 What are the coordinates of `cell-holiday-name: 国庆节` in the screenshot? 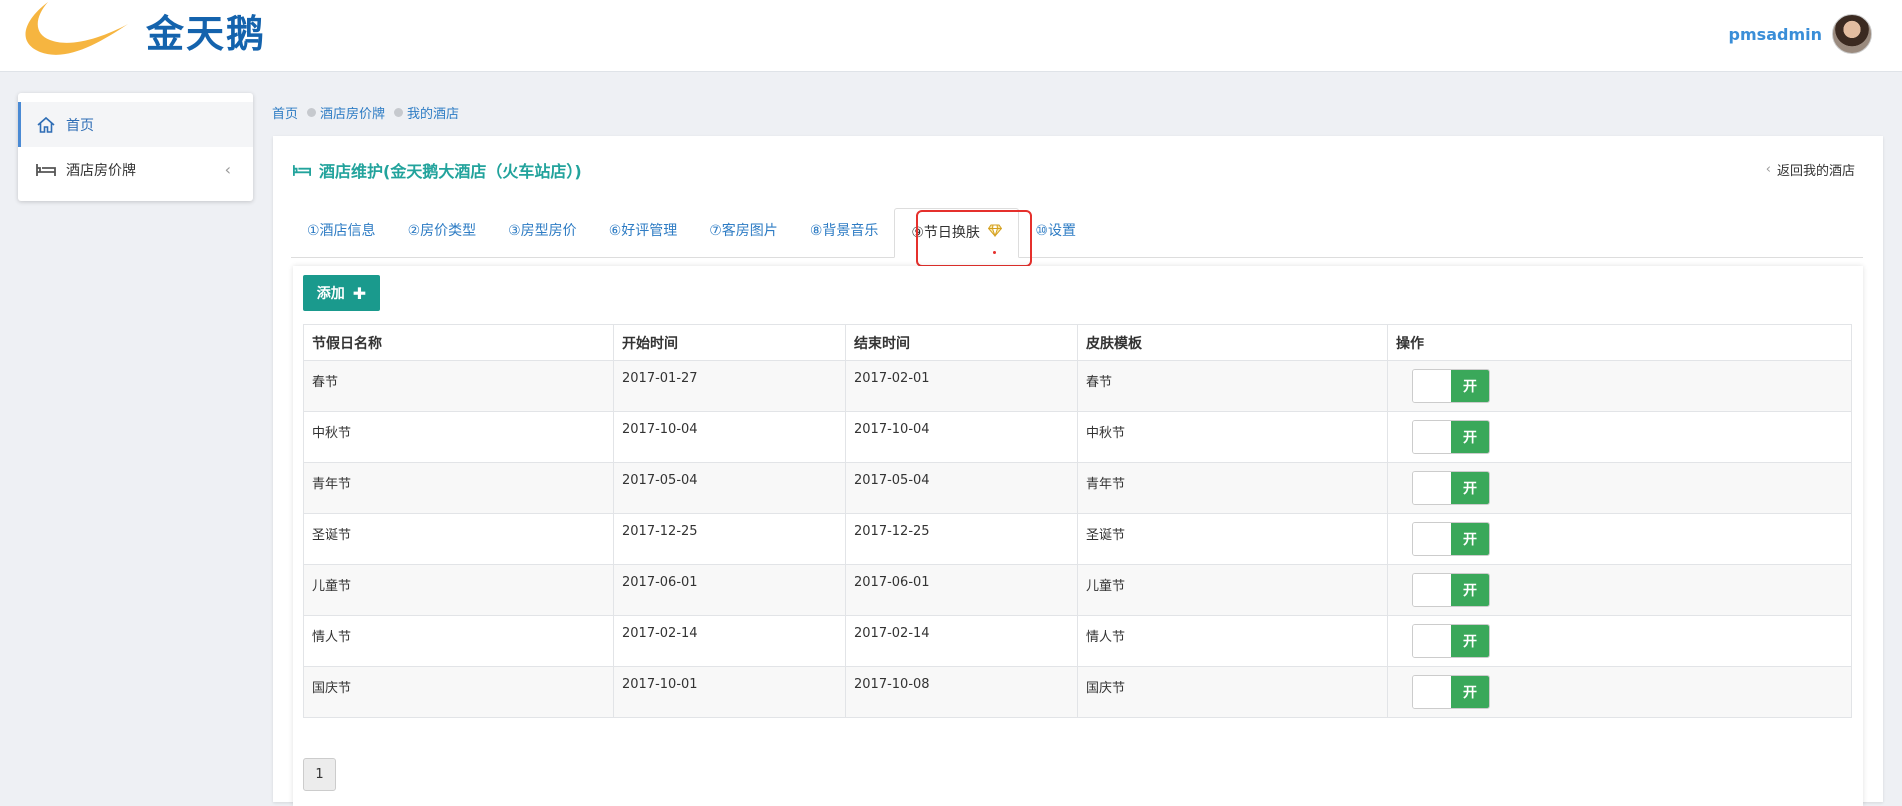 It's located at (458, 692).